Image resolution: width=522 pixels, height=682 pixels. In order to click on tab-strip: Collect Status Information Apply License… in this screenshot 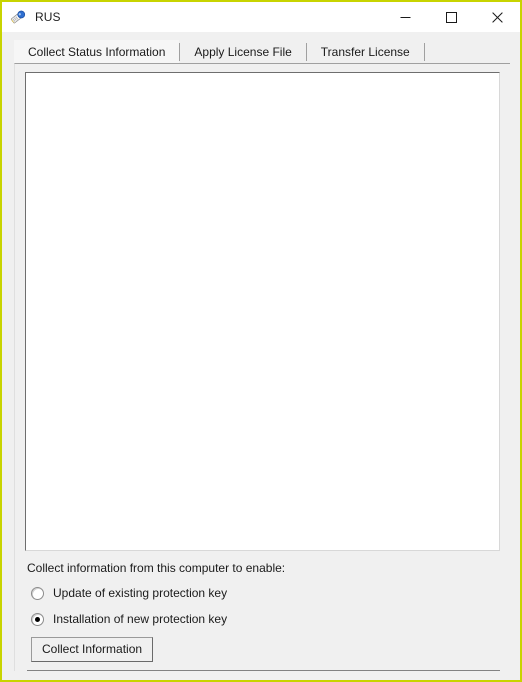, I will do `click(267, 51)`.